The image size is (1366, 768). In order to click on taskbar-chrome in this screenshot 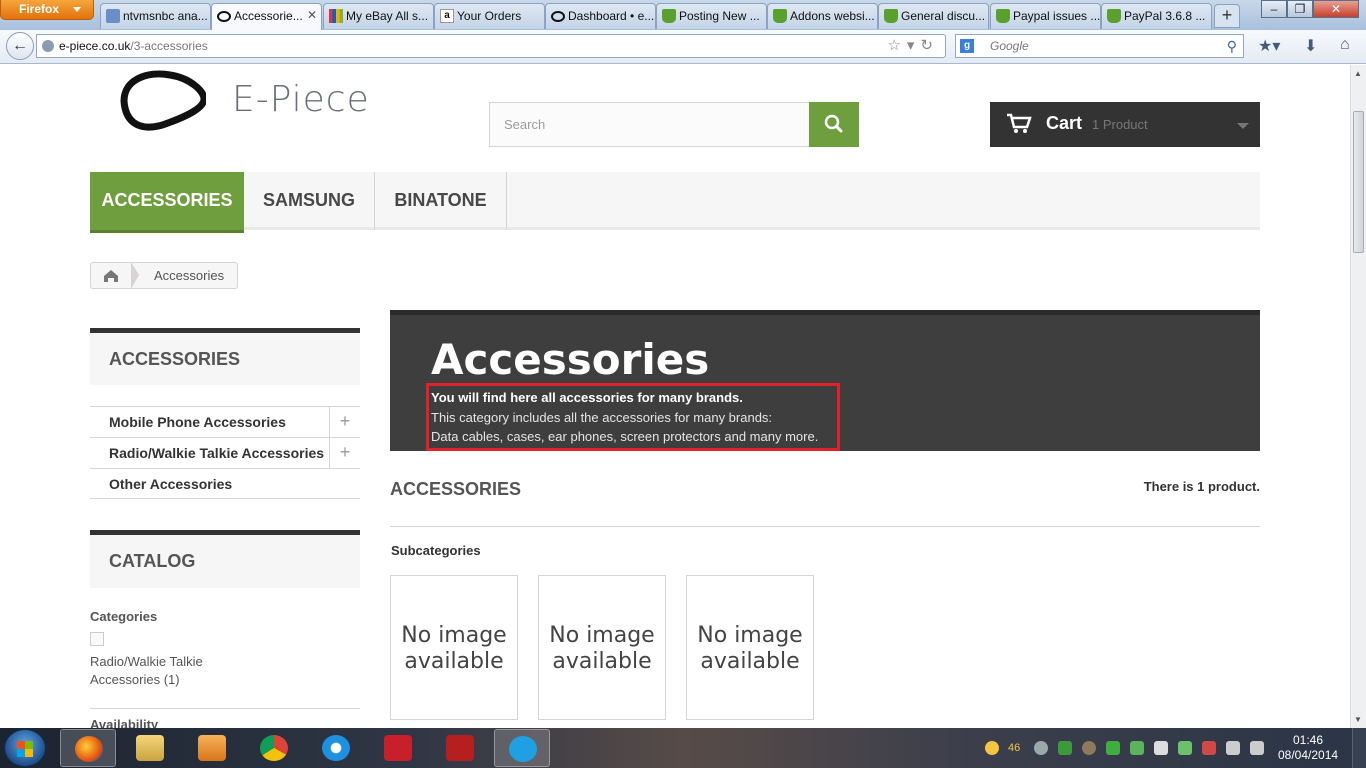, I will do `click(274, 748)`.